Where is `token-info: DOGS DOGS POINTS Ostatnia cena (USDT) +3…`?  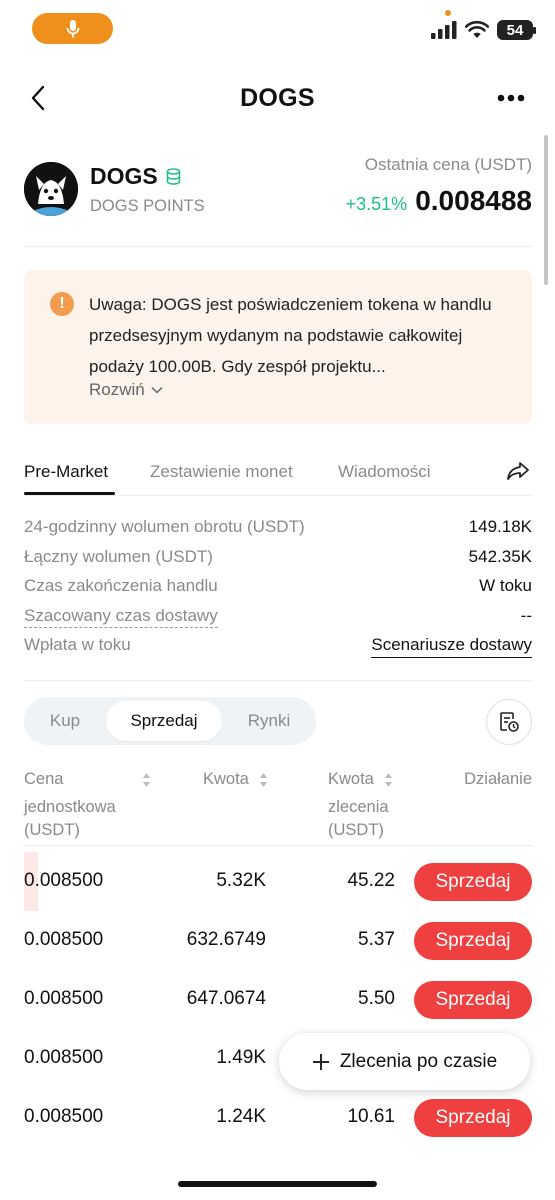 token-info: DOGS DOGS POINTS Ostatnia cena (USDT) +3… is located at coordinates (278, 193).